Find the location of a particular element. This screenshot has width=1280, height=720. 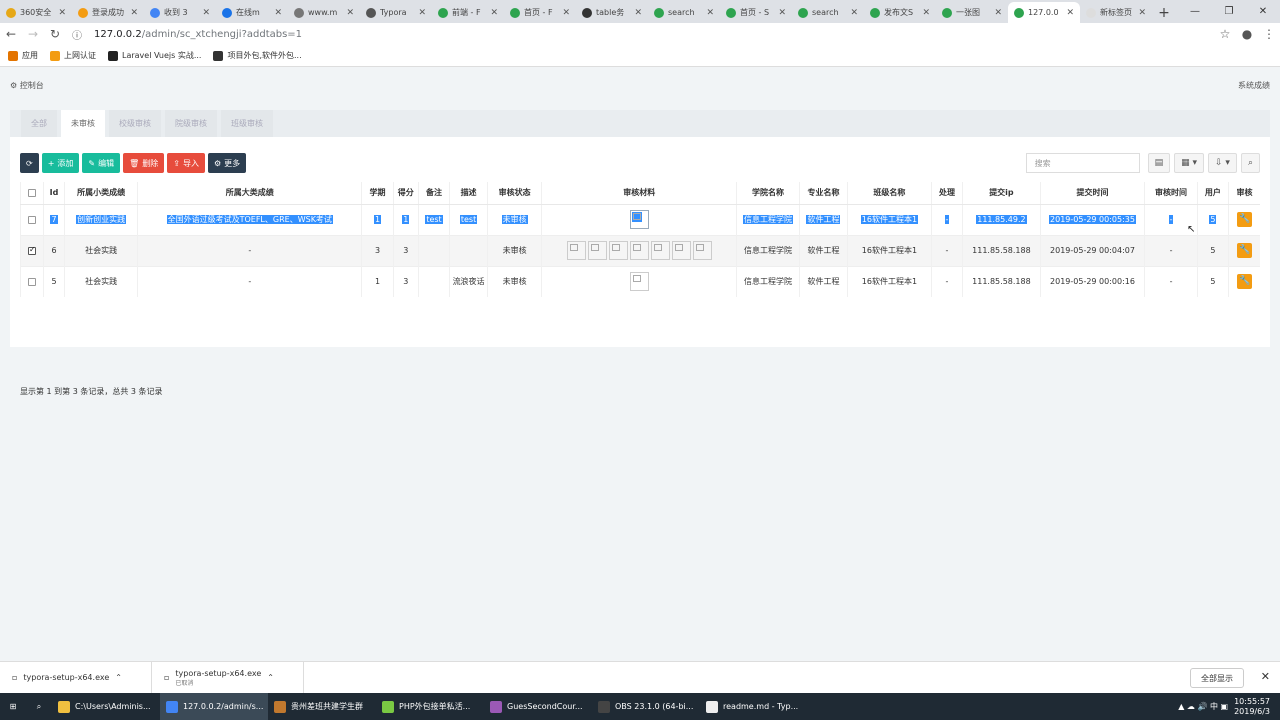

select-all-checkbox is located at coordinates (32, 192).